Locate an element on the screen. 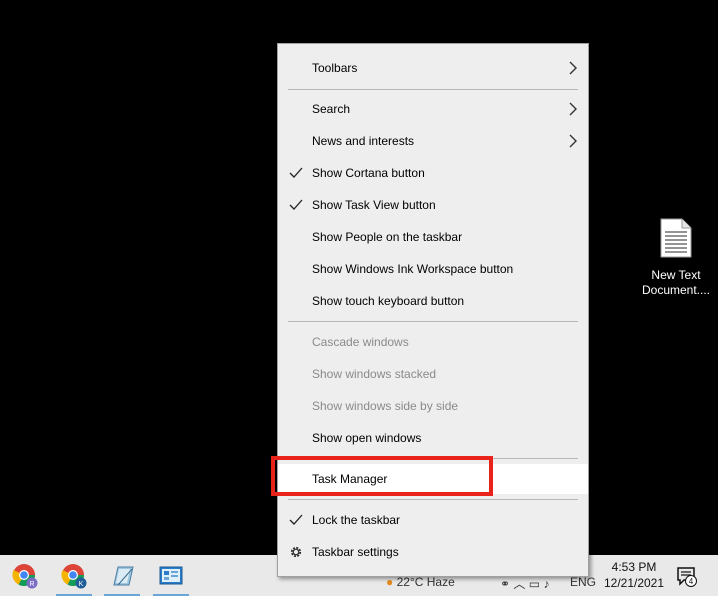 The width and height of the screenshot is (718, 596). clock: 4:53 PM 12/21/2021 is located at coordinates (634, 575).